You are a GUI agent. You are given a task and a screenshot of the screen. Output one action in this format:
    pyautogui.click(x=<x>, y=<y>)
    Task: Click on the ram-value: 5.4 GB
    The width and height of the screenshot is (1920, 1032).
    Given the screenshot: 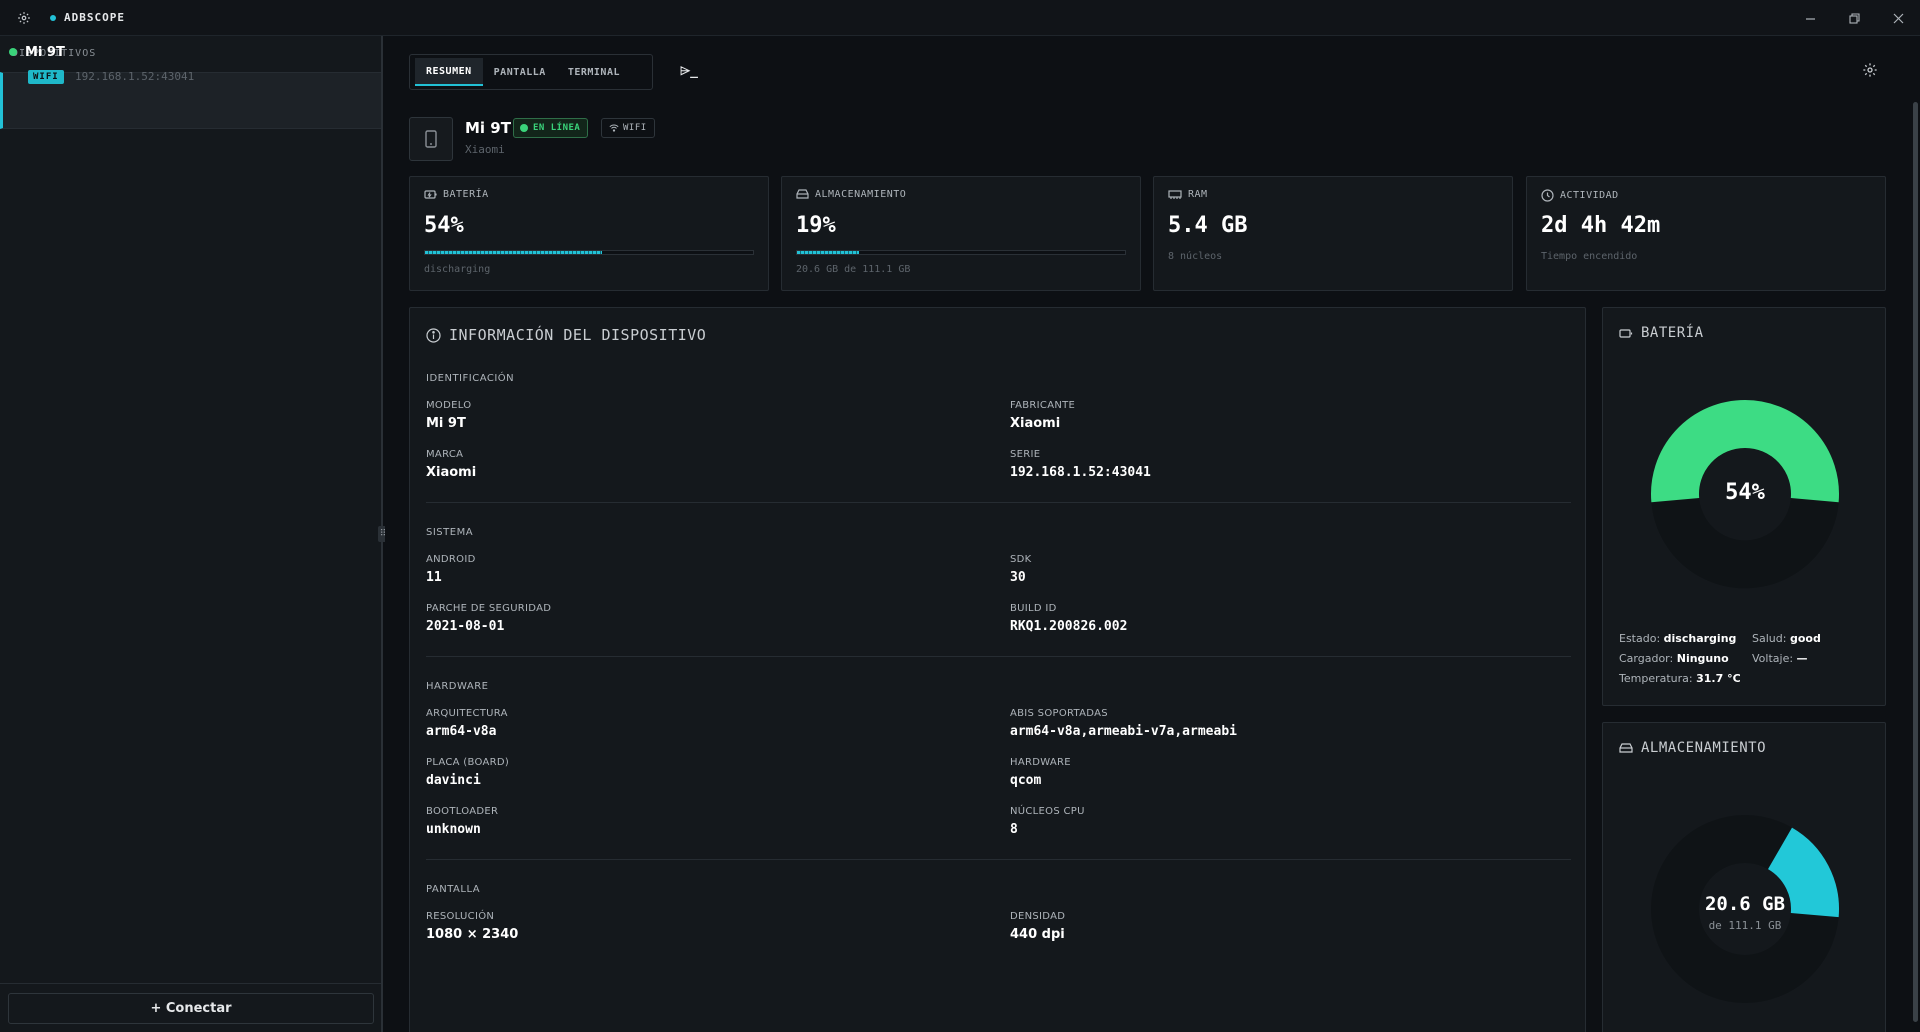 What is the action you would take?
    pyautogui.click(x=1208, y=225)
    